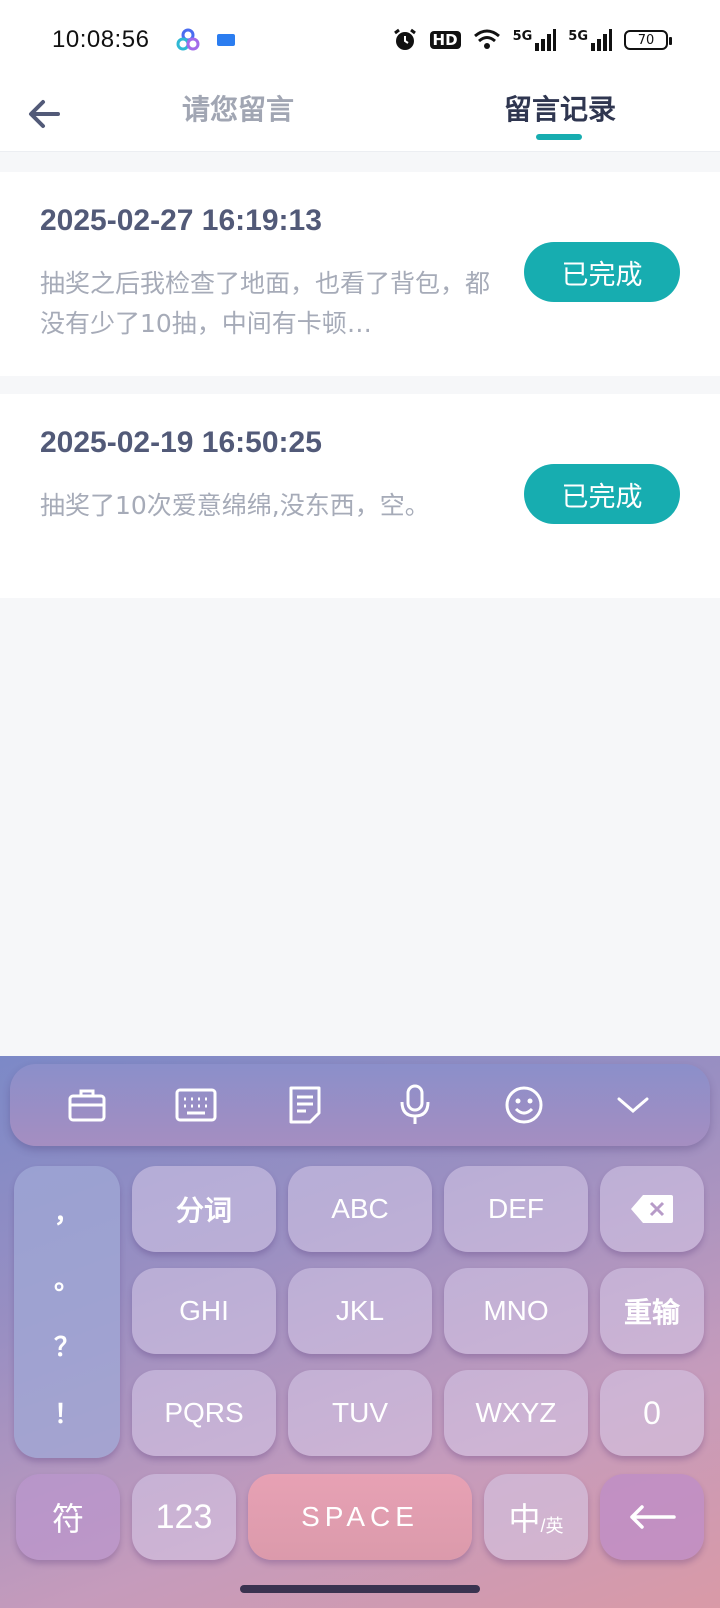 This screenshot has width=720, height=1608. I want to click on home-indicator, so click(360, 1589).